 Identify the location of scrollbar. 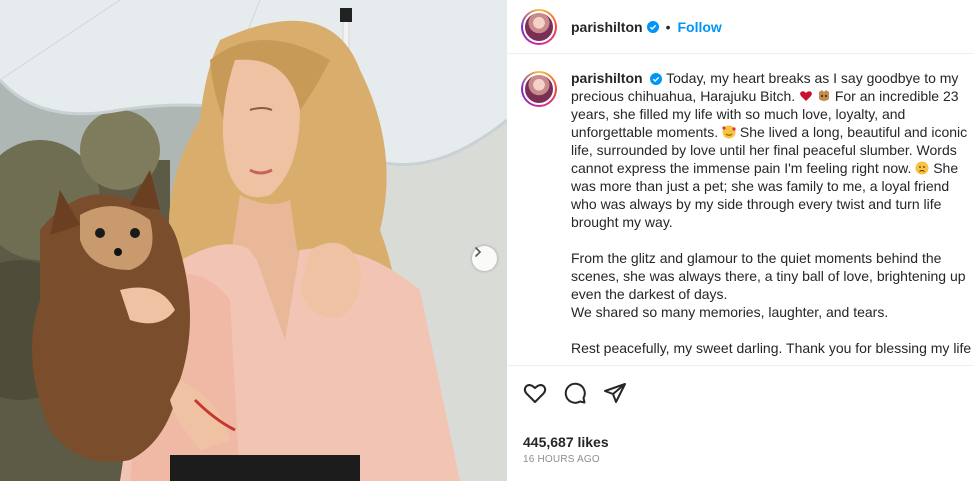
(971, 240).